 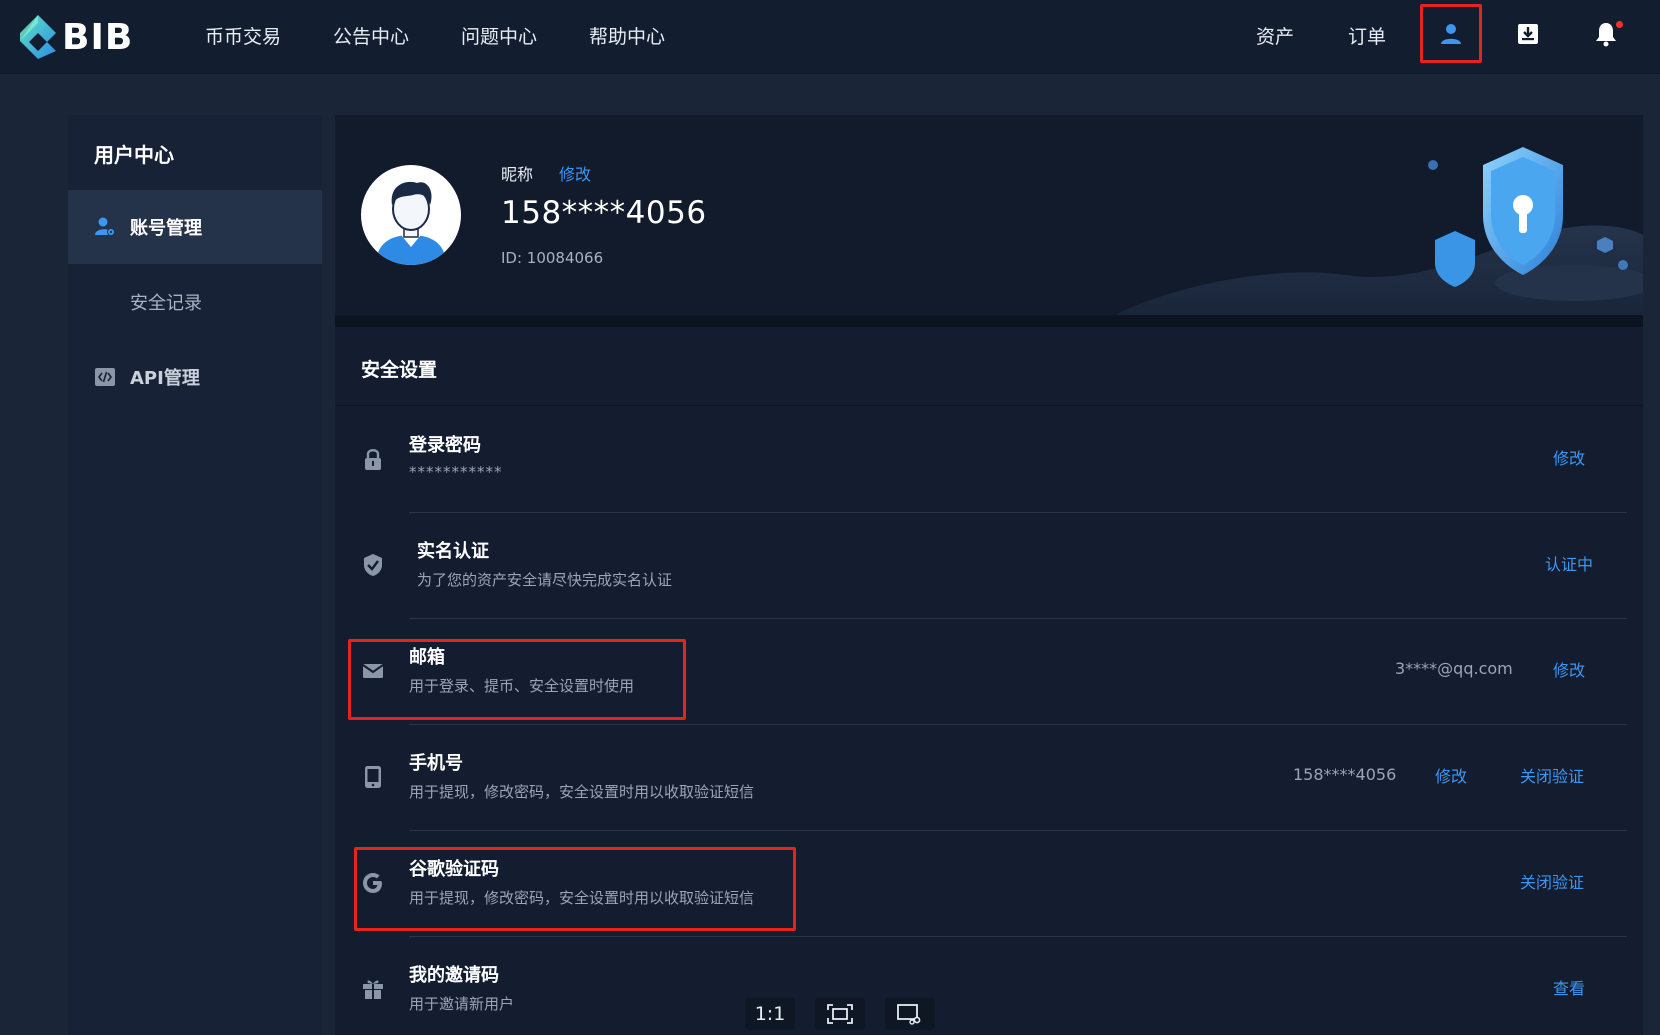 I want to click on fit-screen-button, so click(x=840, y=1014).